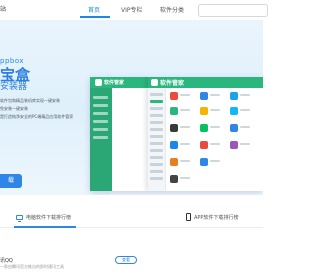 Image resolution: width=320 pixels, height=274 pixels. I want to click on nav-item-vip: VIP专栏, so click(132, 9).